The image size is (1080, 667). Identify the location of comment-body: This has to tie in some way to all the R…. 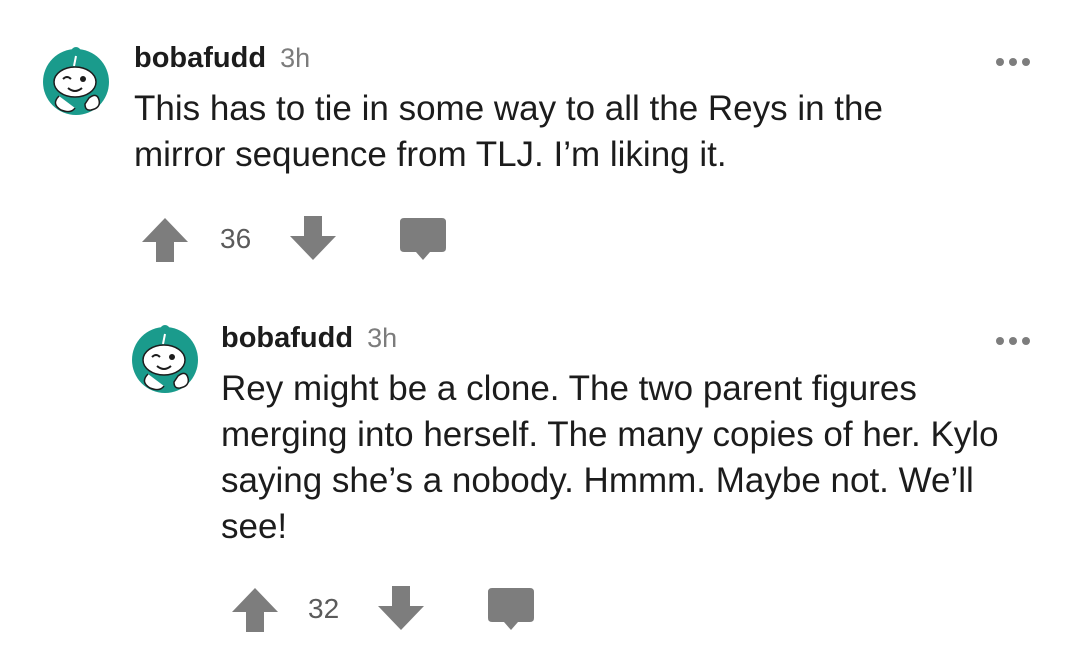
(508, 131).